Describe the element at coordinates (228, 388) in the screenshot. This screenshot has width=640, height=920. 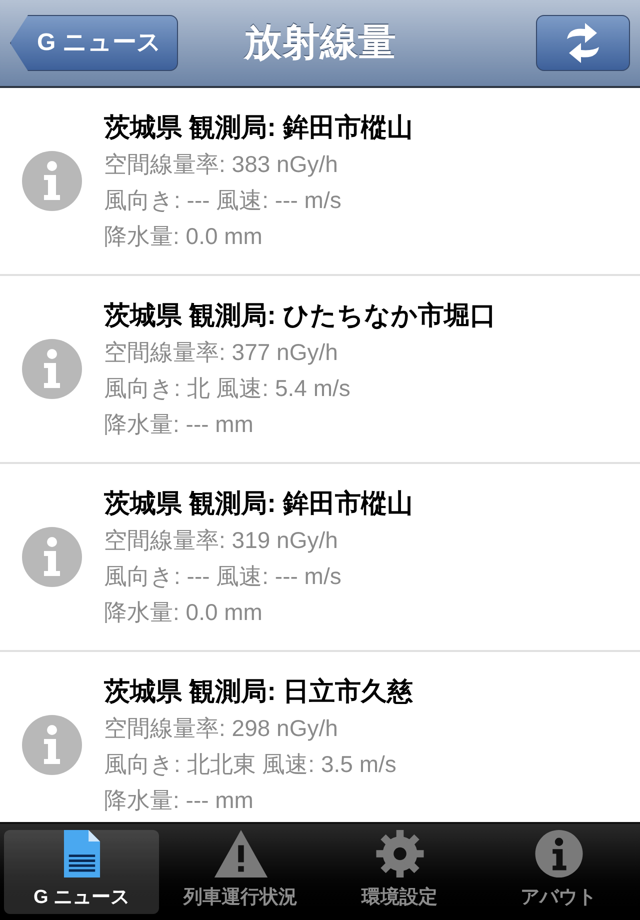
I see `reading-text: 風向き: 北 風速: 5.4 m/s` at that location.